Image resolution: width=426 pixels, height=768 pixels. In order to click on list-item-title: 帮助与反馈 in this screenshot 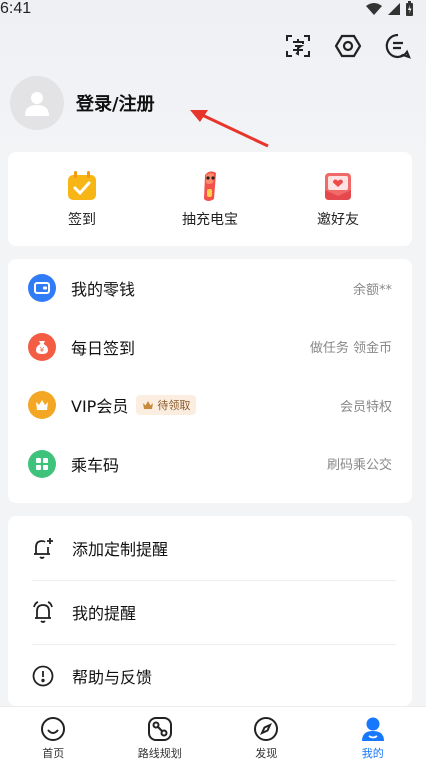, I will do `click(112, 677)`.